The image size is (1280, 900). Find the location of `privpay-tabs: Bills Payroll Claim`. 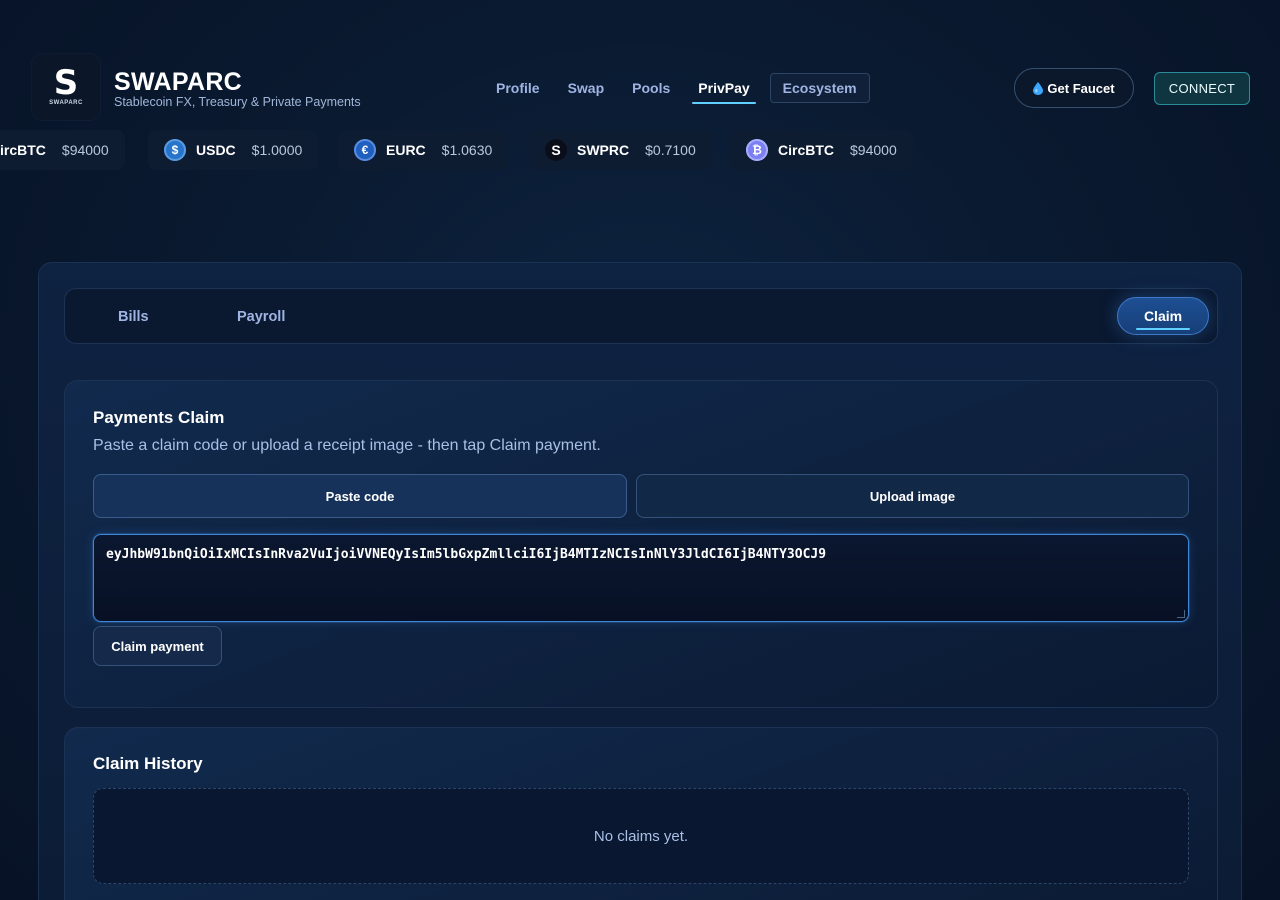

privpay-tabs: Bills Payroll Claim is located at coordinates (641, 316).